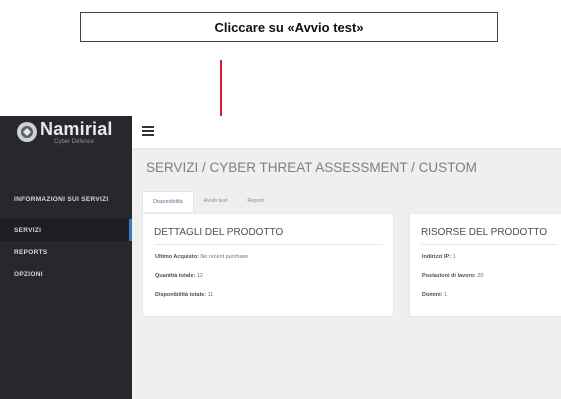 This screenshot has height=399, width=561. Describe the element at coordinates (489, 236) in the screenshot. I see `product-resources-title: RISORSE DEL PRODOTTO` at that location.